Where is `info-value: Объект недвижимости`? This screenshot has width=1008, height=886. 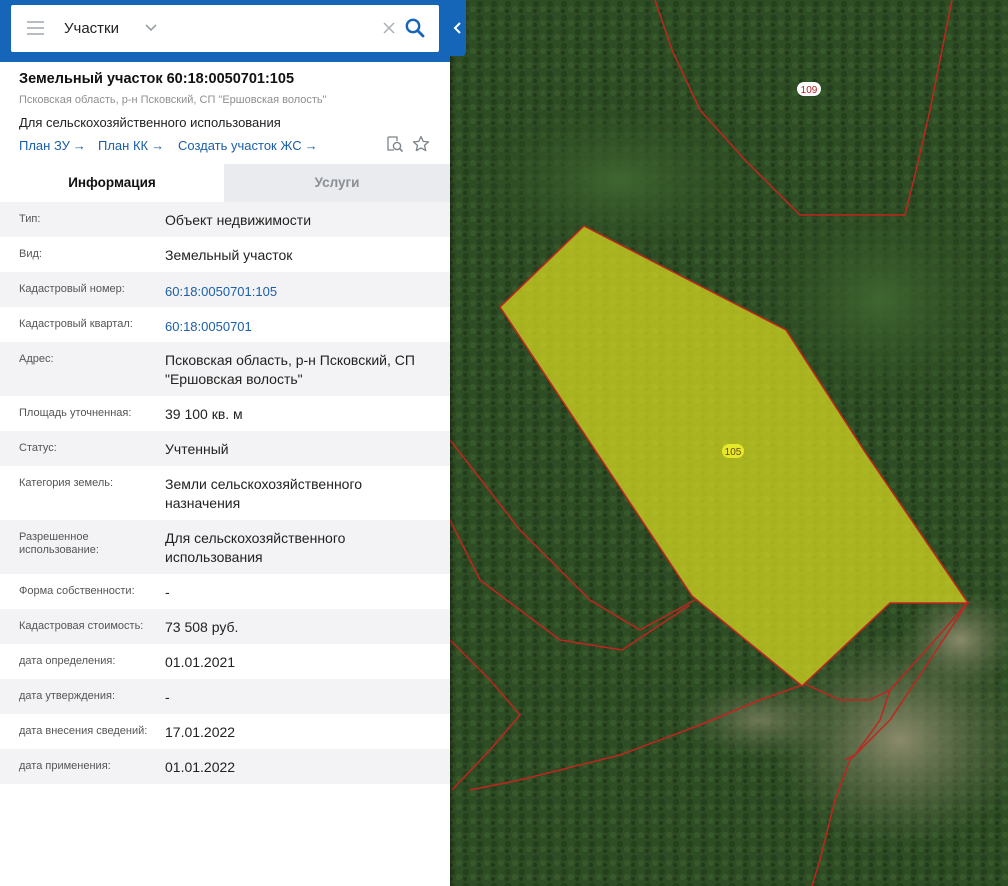
info-value: Объект недвижимости is located at coordinates (238, 220).